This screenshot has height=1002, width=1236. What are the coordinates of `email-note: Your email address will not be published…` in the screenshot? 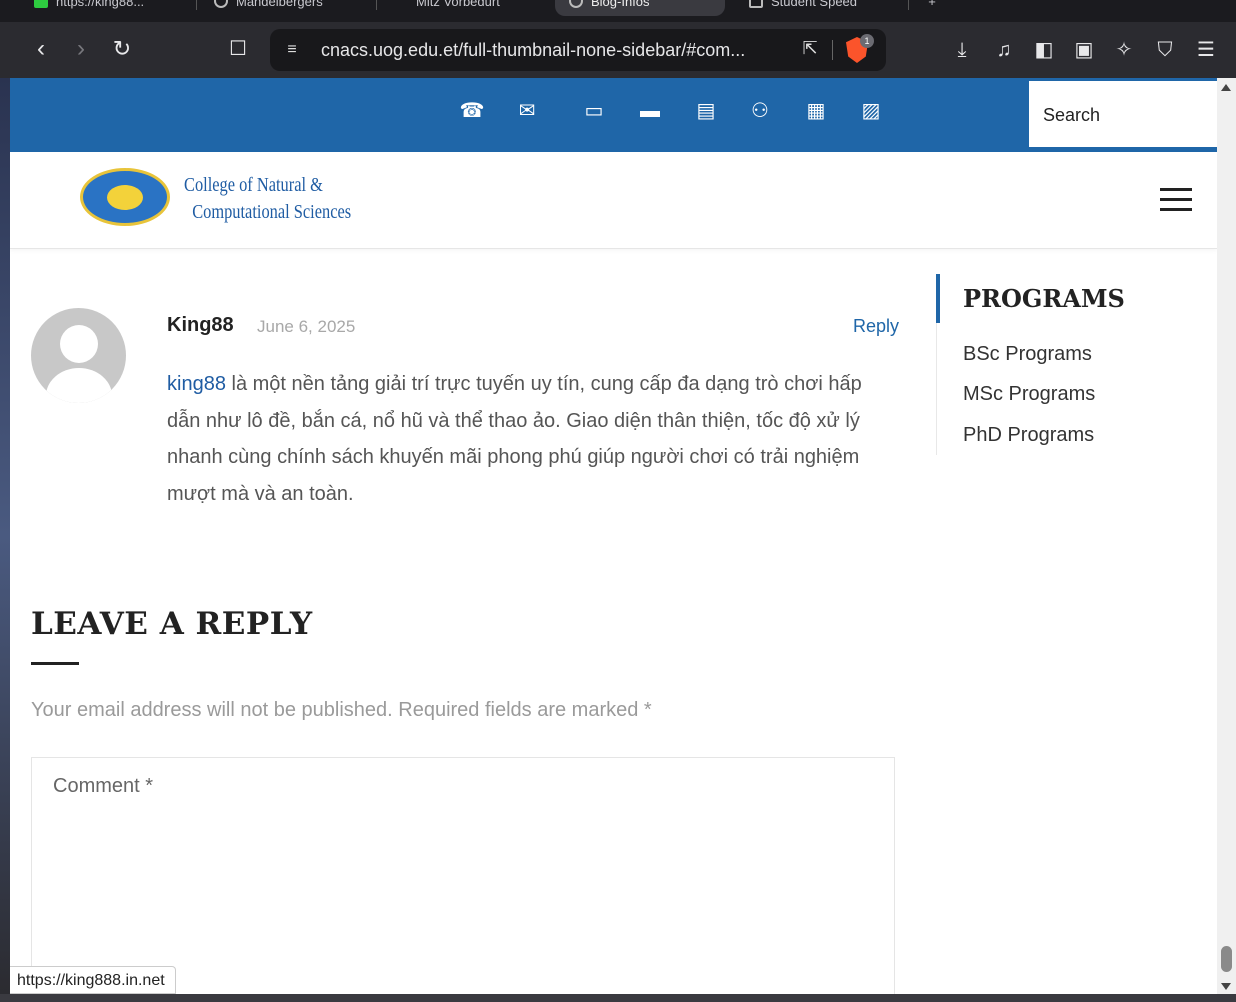 It's located at (341, 710).